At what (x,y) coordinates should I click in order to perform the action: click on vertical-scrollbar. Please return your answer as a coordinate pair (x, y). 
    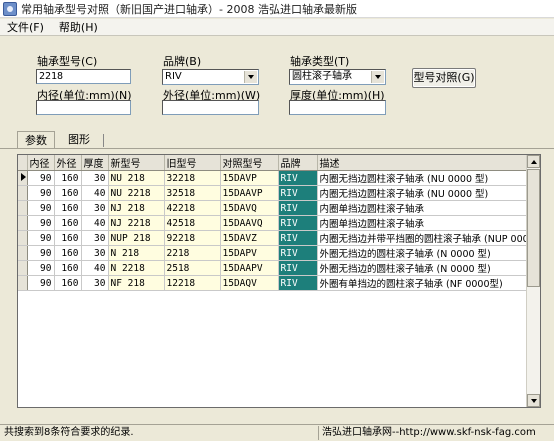
    Looking at the image, I should click on (533, 281).